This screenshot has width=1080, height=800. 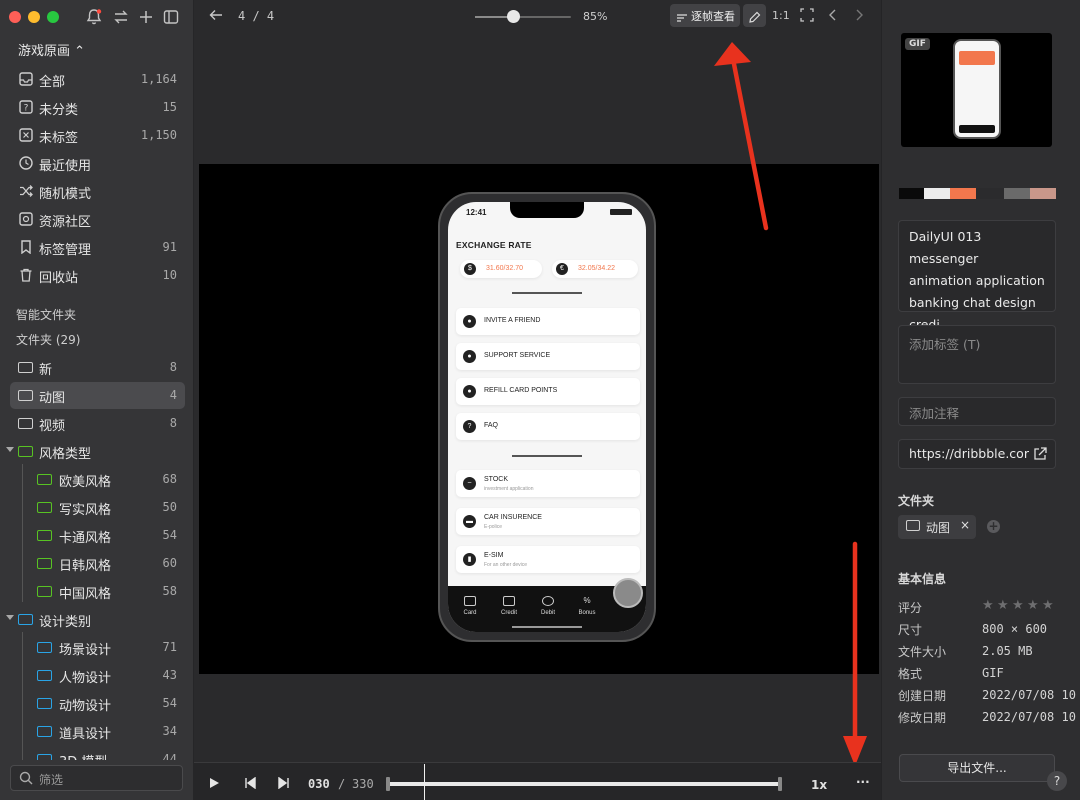 What do you see at coordinates (97, 79) in the screenshot?
I see `sidebar-item-all: 全部 1,164` at bounding box center [97, 79].